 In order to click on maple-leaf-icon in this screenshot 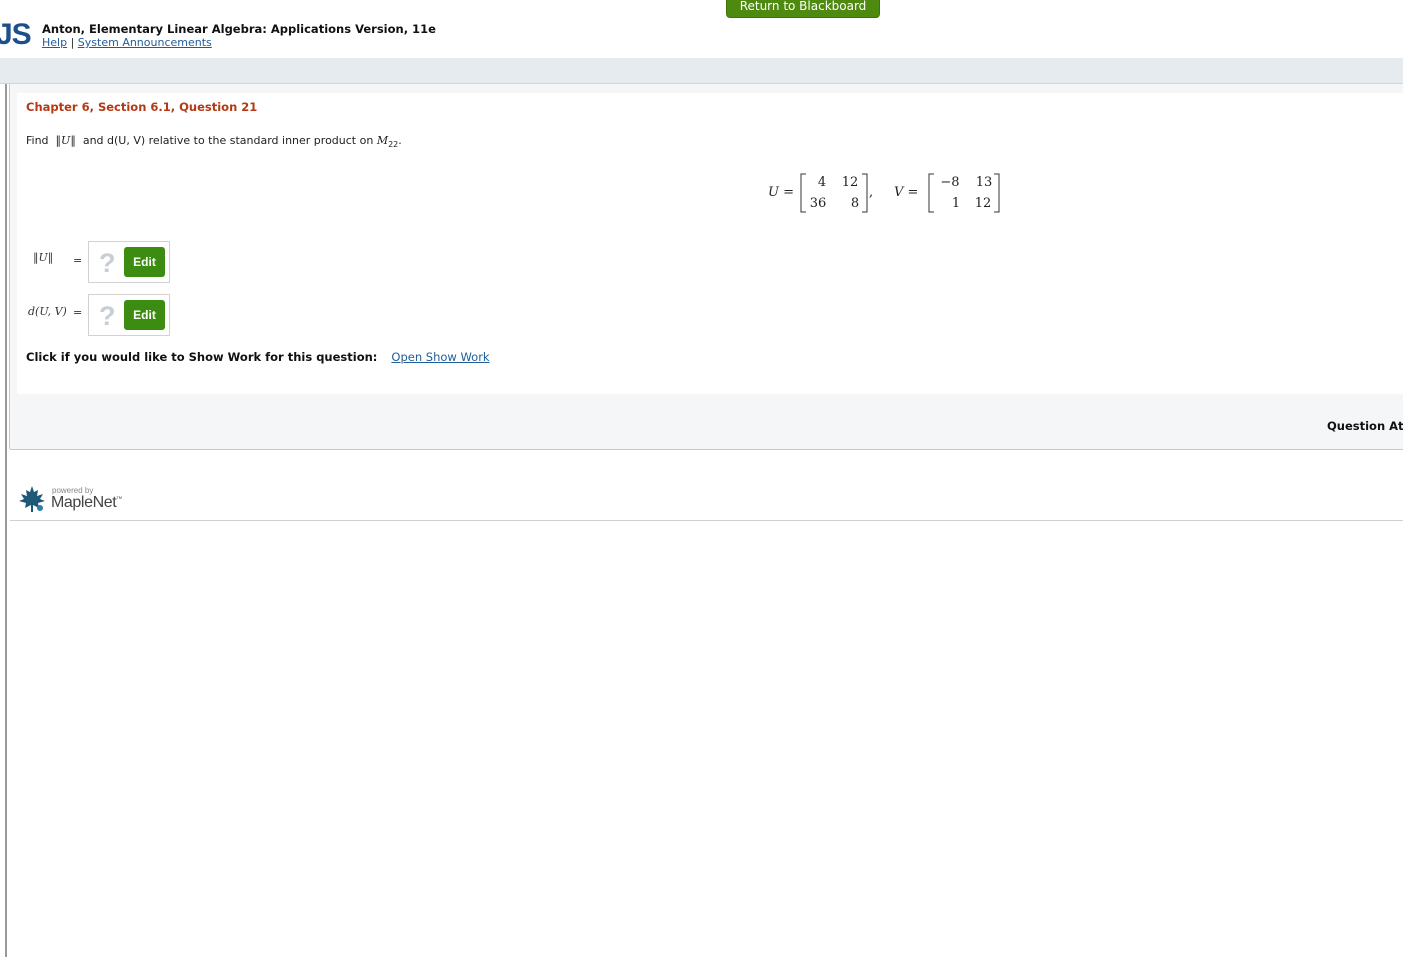, I will do `click(32, 499)`.